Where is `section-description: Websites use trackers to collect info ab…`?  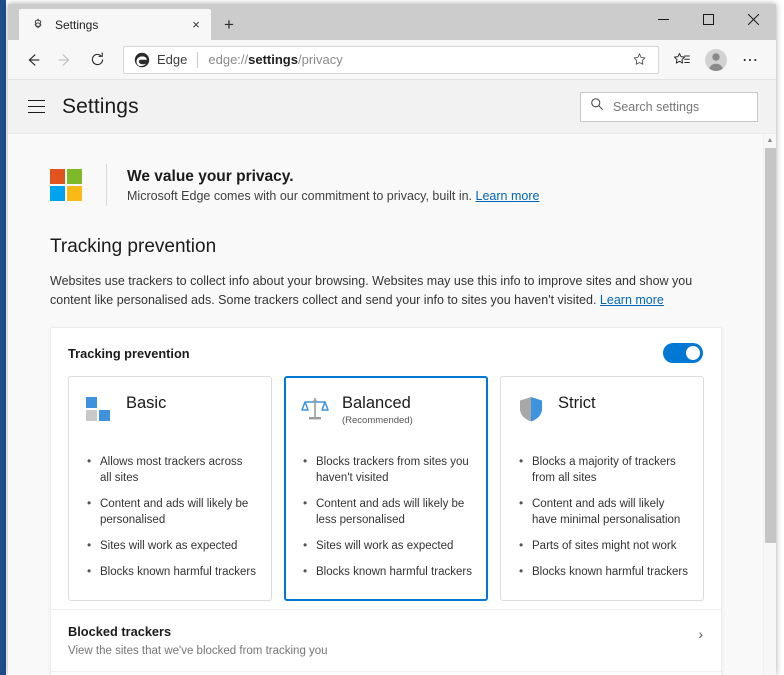 section-description: Websites use trackers to collect info ab… is located at coordinates (386, 291).